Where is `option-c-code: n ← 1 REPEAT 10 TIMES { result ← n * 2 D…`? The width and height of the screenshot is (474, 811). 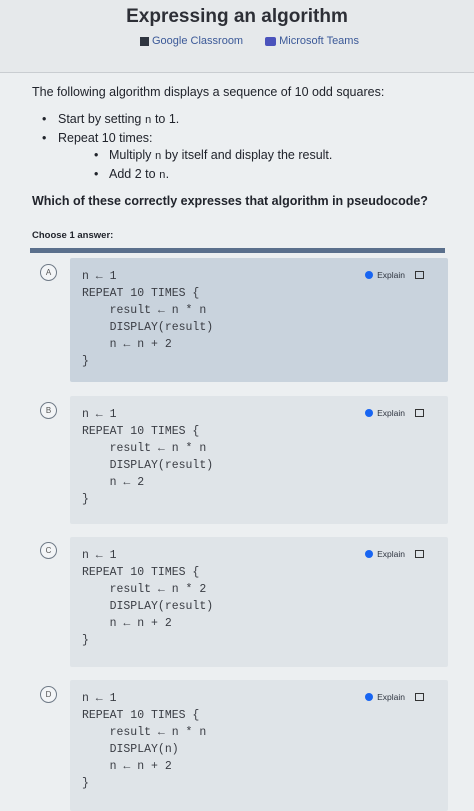
option-c-code: n ← 1 REPEAT 10 TIMES { result ← n * 2 D… is located at coordinates (148, 598).